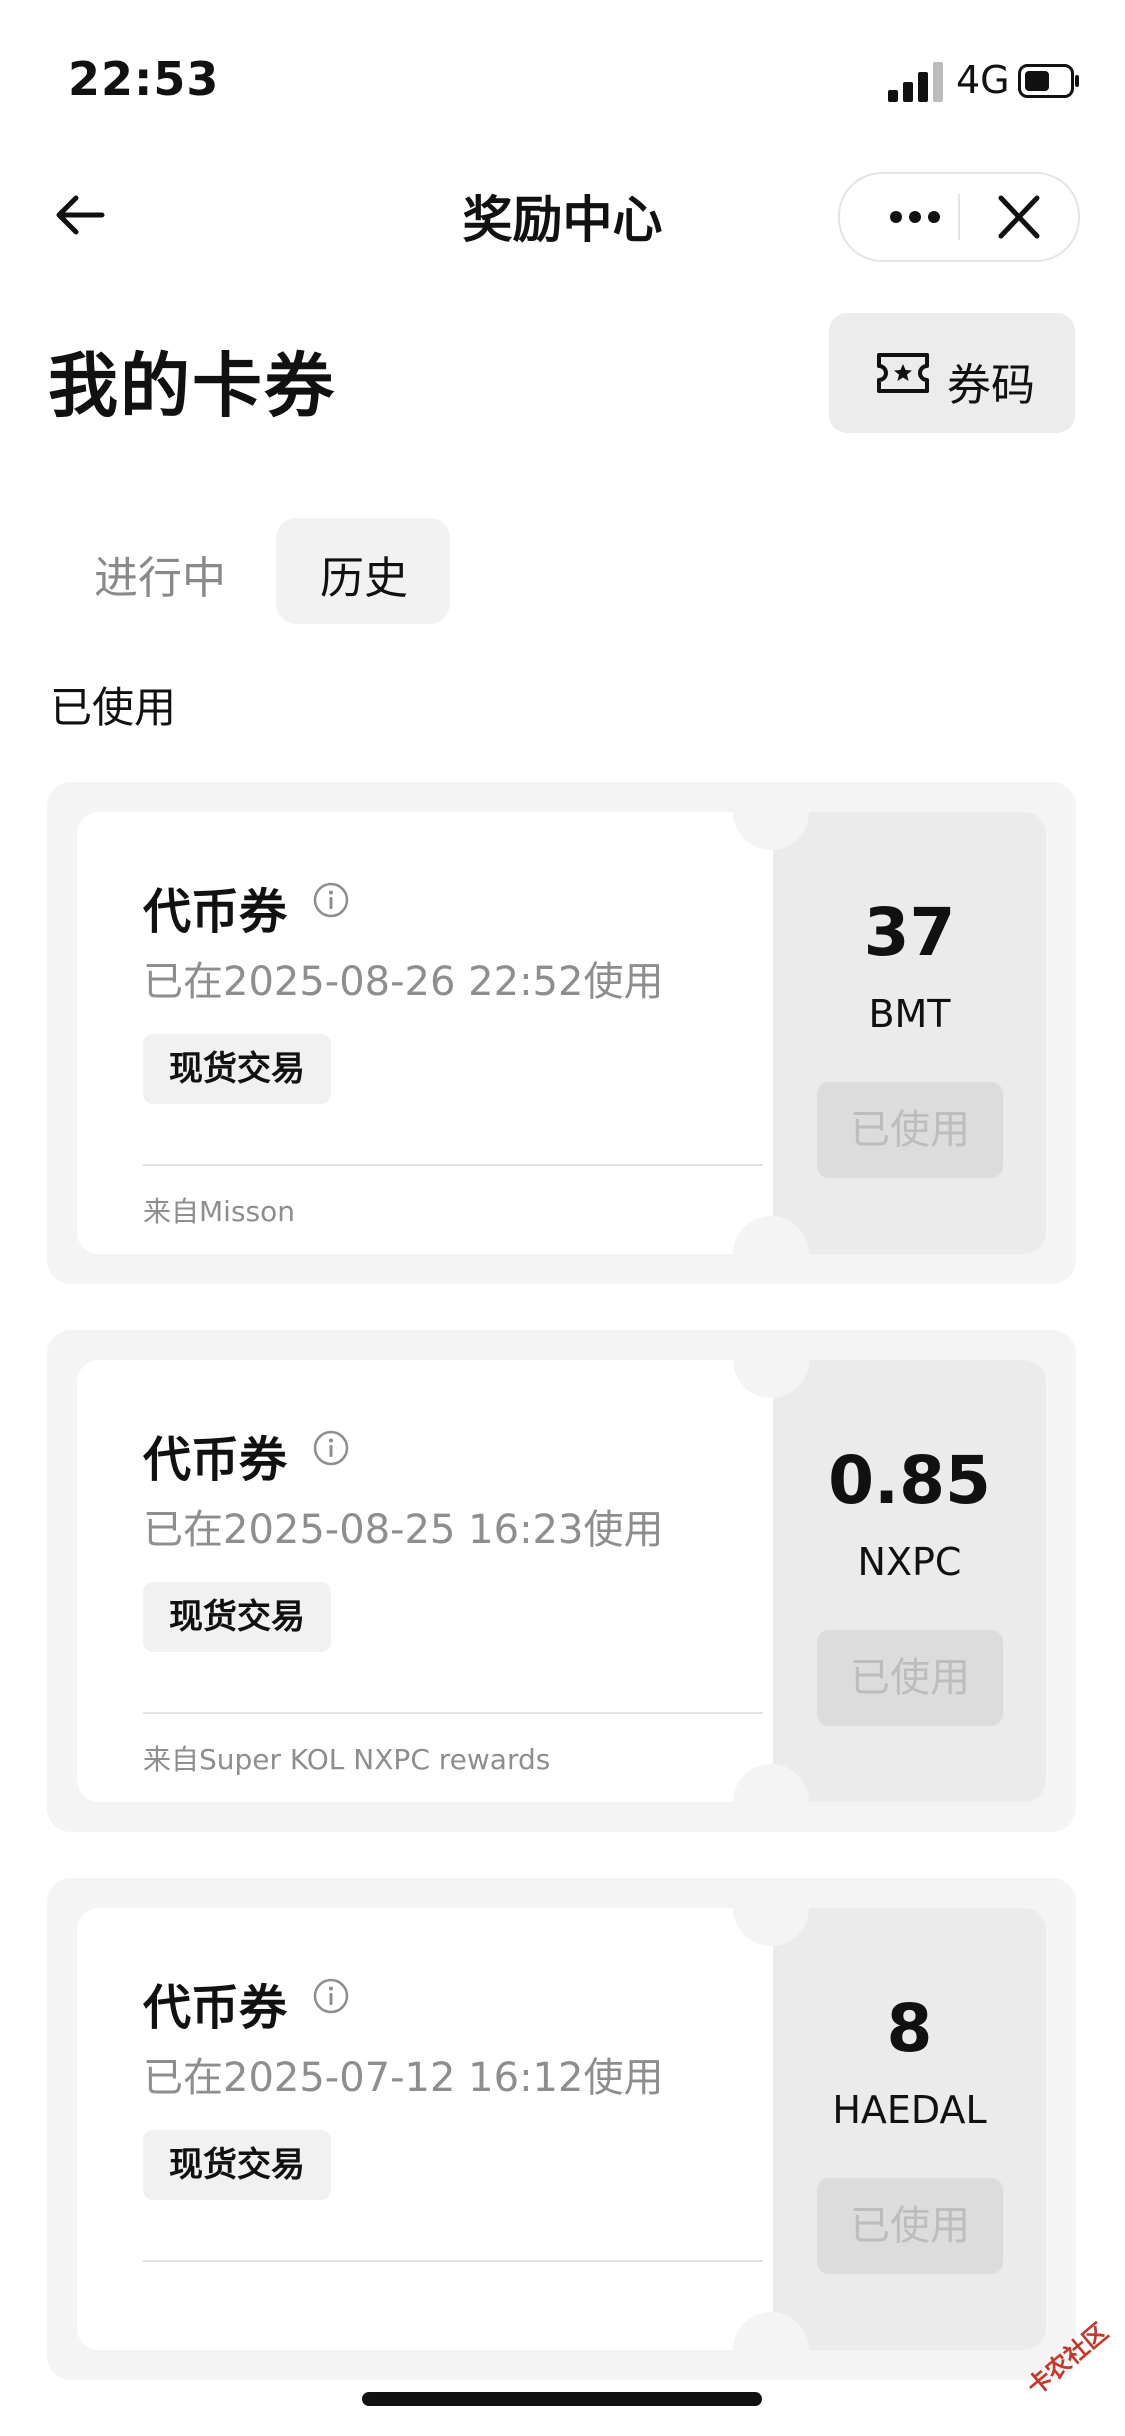 This screenshot has height=2436, width=1125. I want to click on close-icon, so click(1019, 217).